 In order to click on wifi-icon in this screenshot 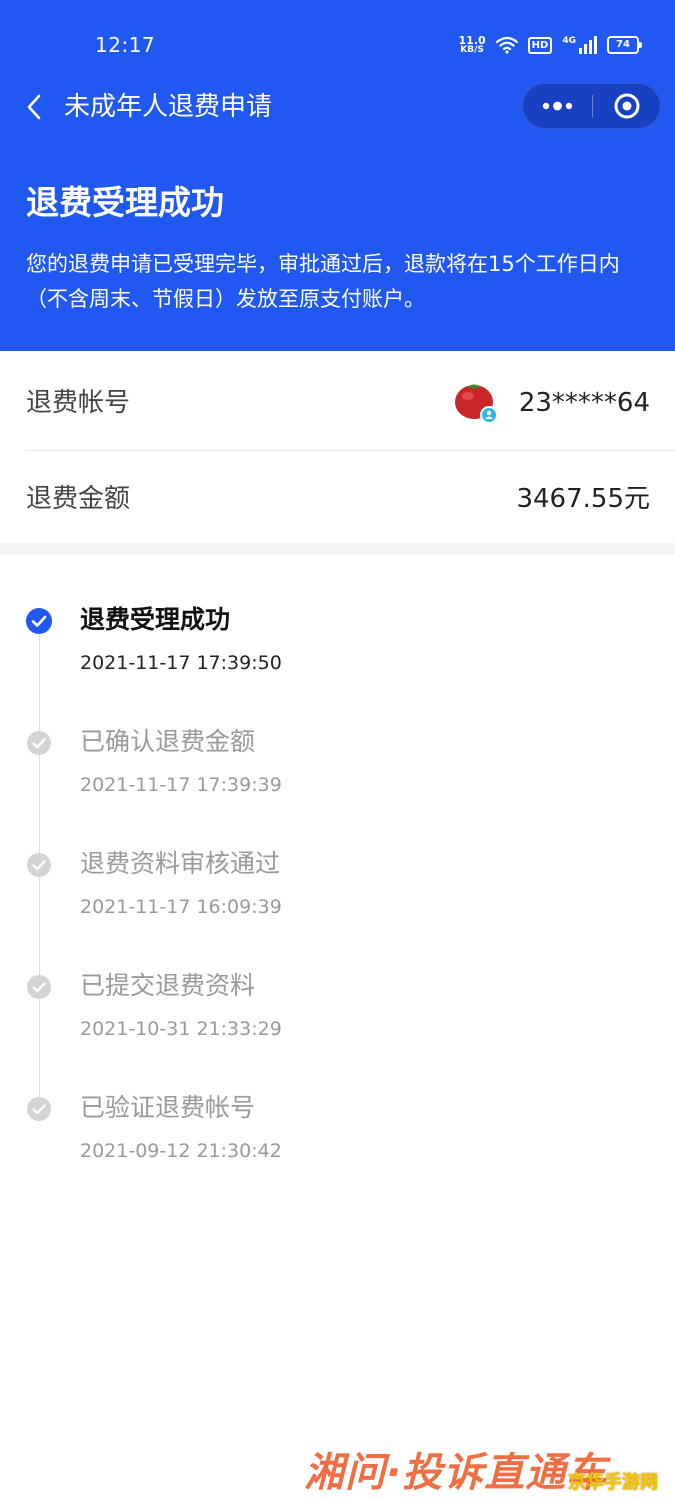, I will do `click(506, 45)`.